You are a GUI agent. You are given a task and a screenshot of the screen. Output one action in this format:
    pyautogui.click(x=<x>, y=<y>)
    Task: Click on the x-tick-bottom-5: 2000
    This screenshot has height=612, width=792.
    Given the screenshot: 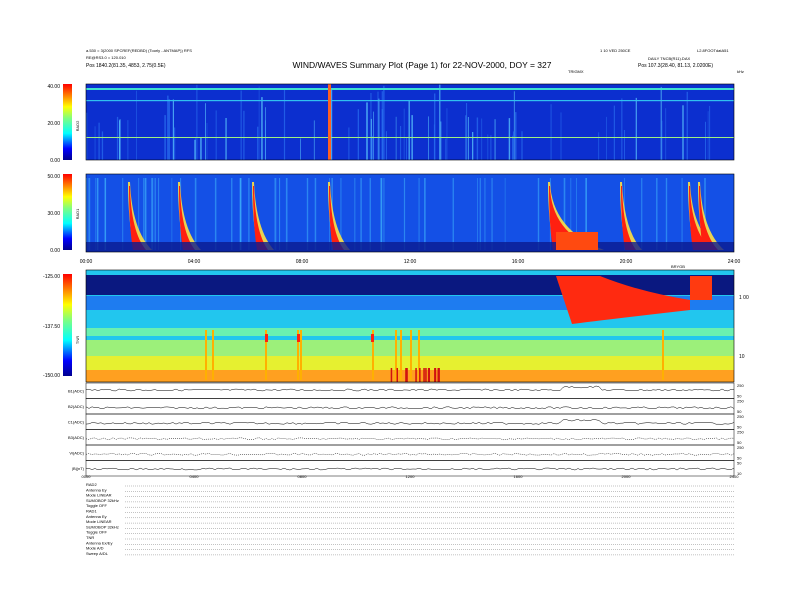 What is the action you would take?
    pyautogui.click(x=627, y=476)
    